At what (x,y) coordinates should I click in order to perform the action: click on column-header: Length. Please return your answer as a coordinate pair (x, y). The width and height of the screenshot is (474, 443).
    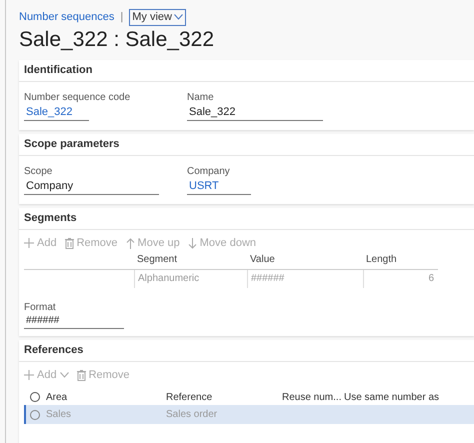
    Looking at the image, I should click on (400, 259).